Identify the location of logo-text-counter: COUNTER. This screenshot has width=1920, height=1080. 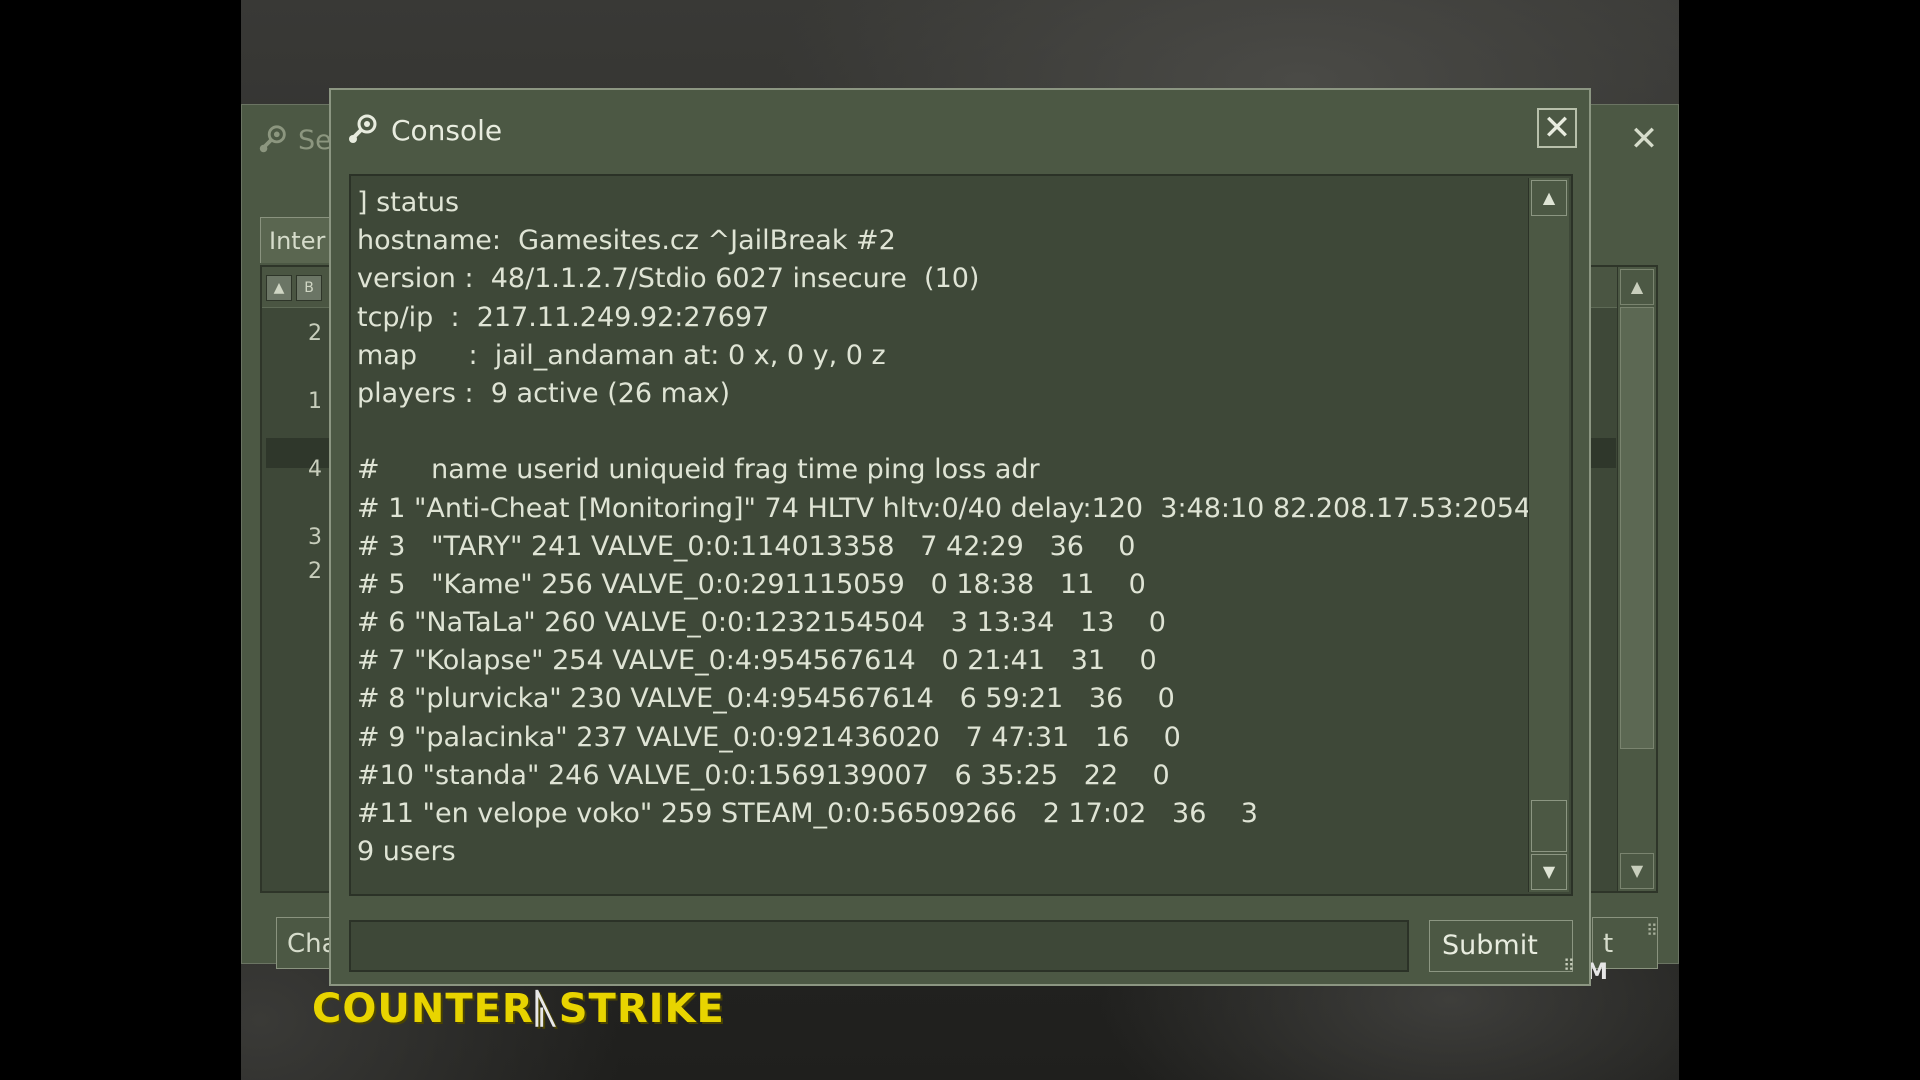
(423, 1009).